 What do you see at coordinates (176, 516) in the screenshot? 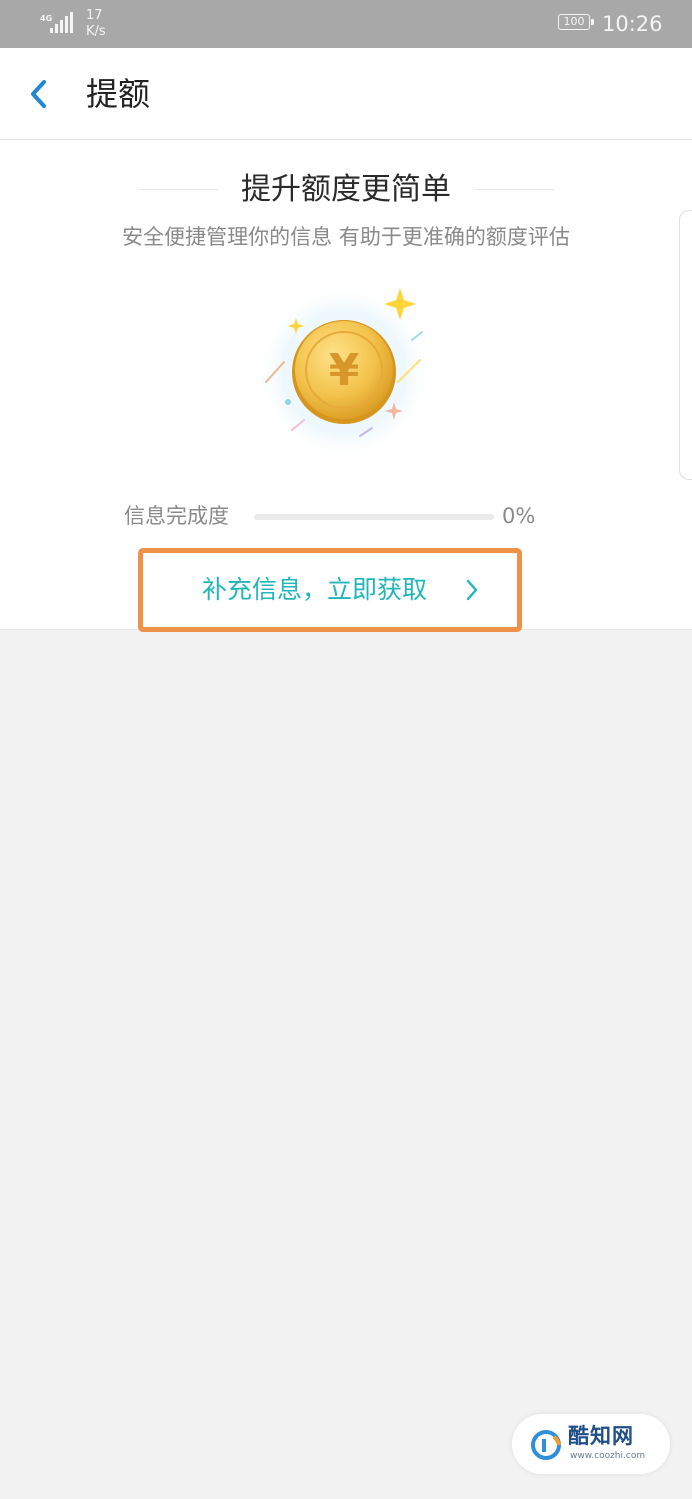
I see `progress-label: 信息完成度` at bounding box center [176, 516].